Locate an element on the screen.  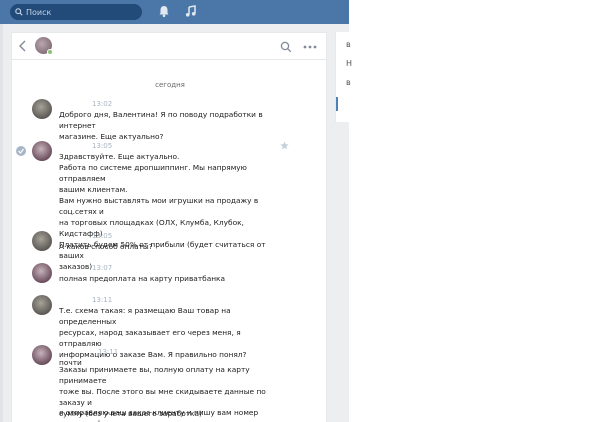
search-box is located at coordinates (76, 12).